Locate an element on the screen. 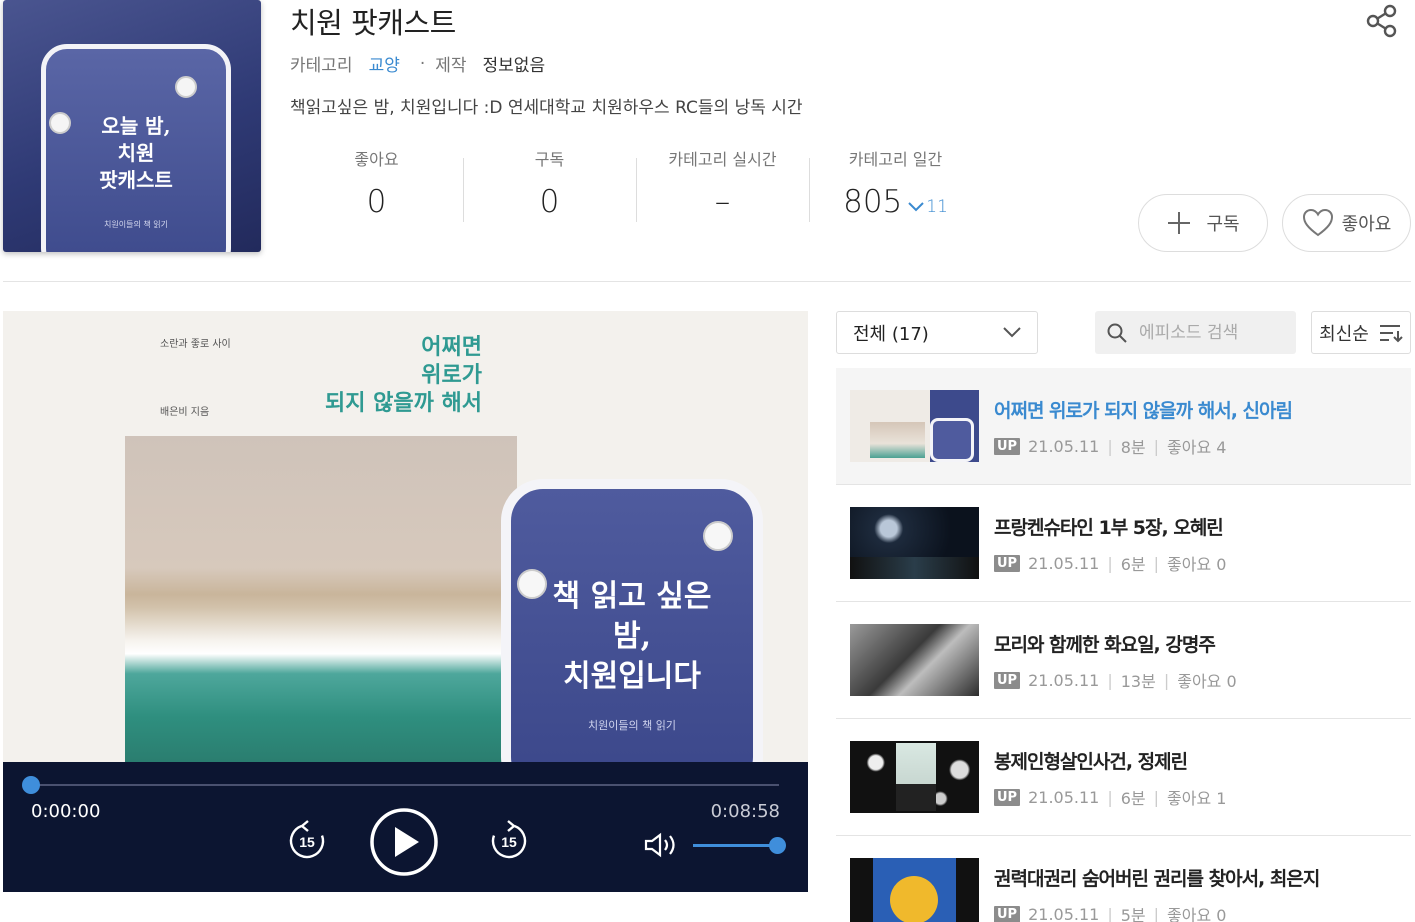 Image resolution: width=1415 pixels, height=922 pixels. stats-bar: 좋아요 0 구독 0 카테고리 실시간 – 카테고리 일간 805 11 is located at coordinates (636, 184).